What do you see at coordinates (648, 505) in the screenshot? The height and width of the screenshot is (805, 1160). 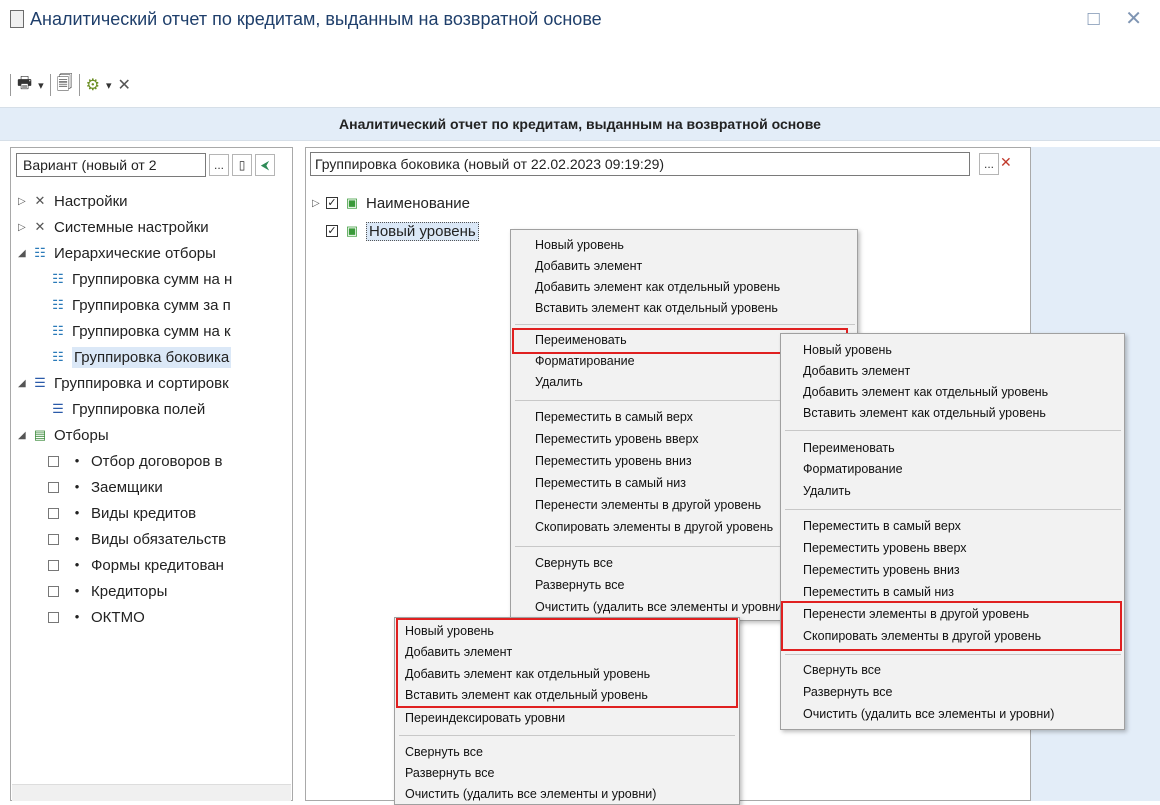 I see `menu-transfer-elements: Перенести элементы в другой уровень` at bounding box center [648, 505].